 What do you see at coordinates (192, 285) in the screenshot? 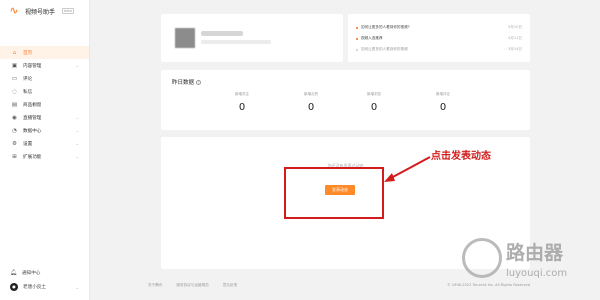
I see `footer-link-terms: 服务协议与运营规范` at bounding box center [192, 285].